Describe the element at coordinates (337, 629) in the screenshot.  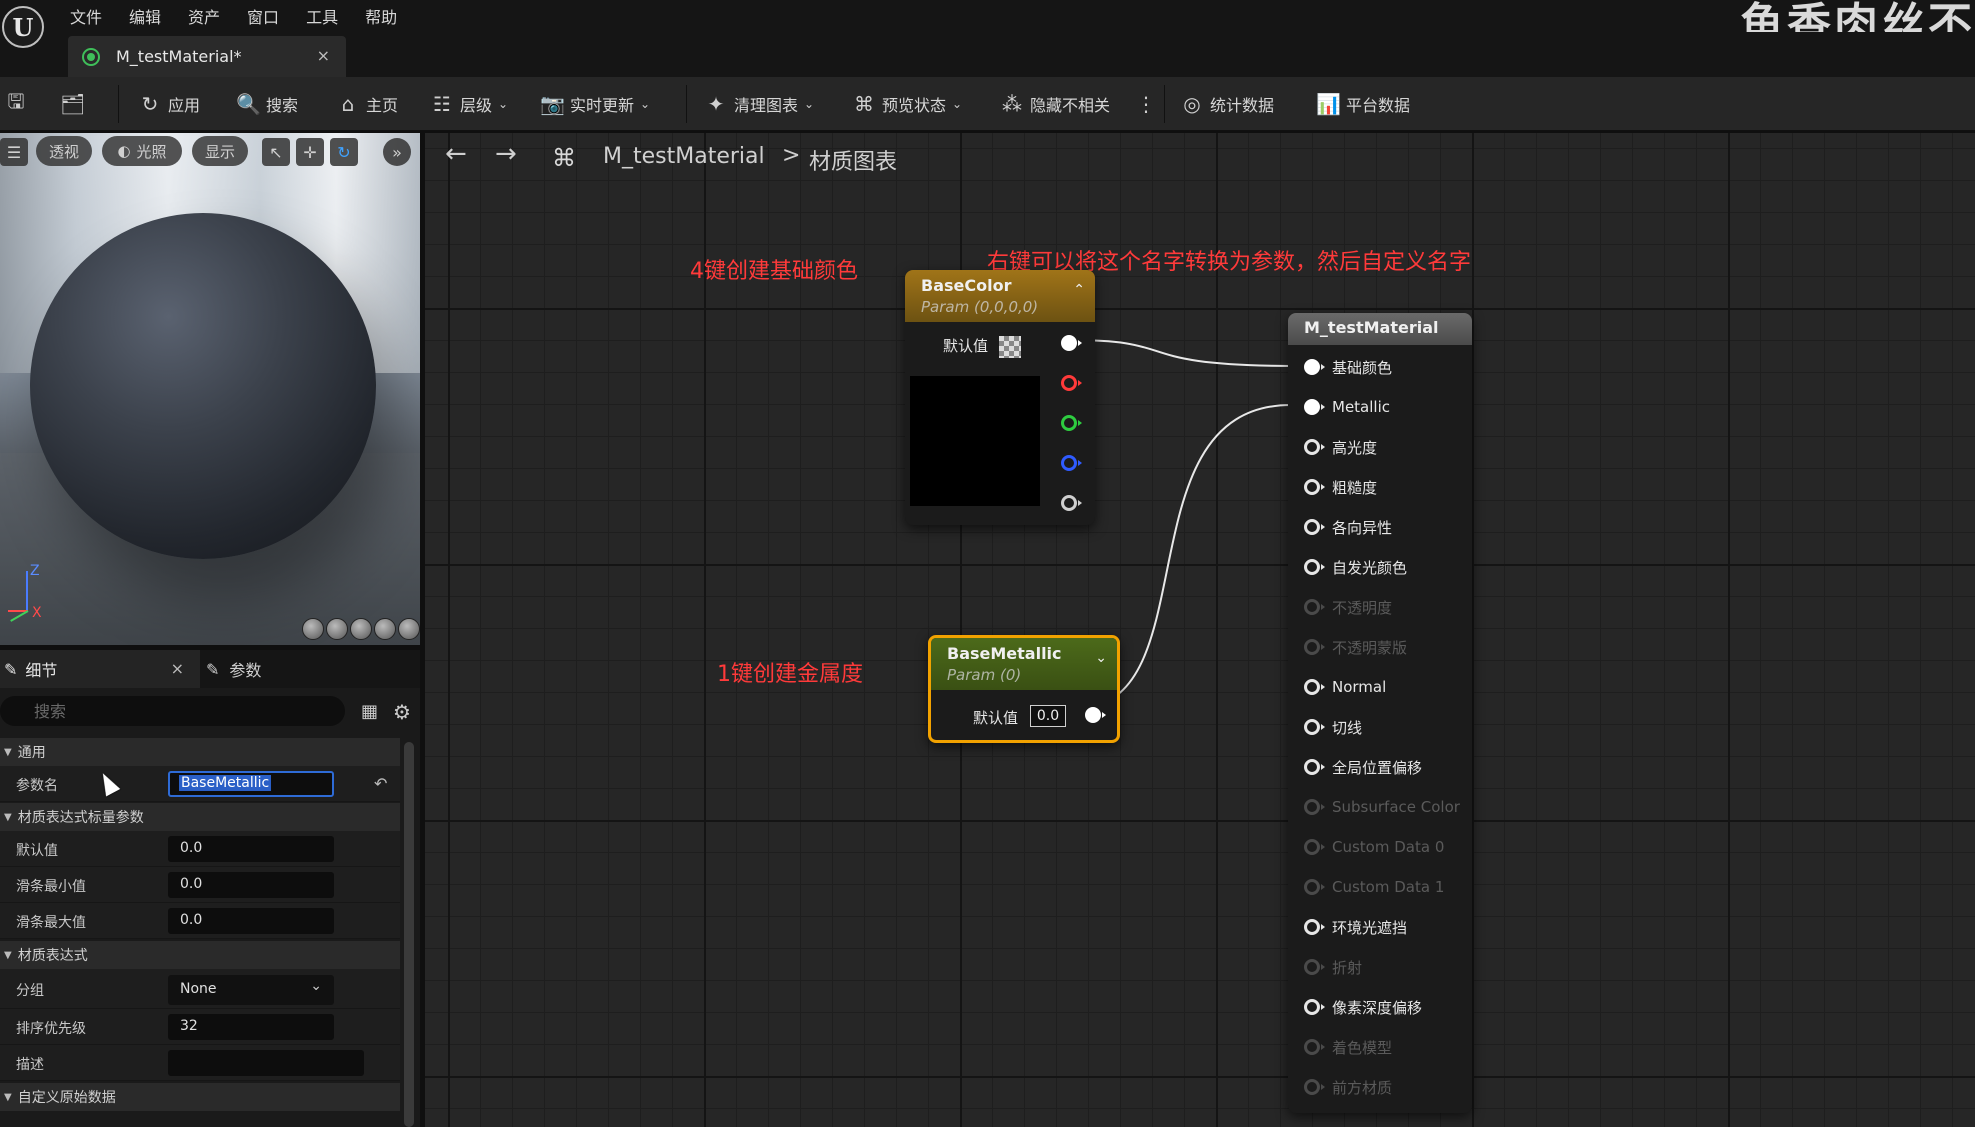
I see `sphere-preview-icon` at that location.